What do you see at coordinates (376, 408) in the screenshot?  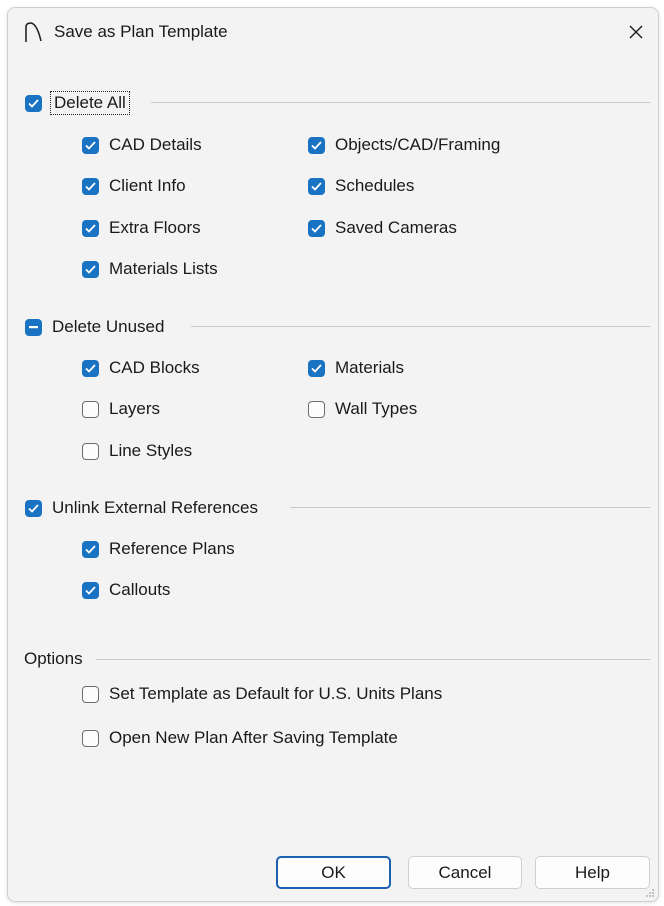 I see `checkbox-label: Wall Types` at bounding box center [376, 408].